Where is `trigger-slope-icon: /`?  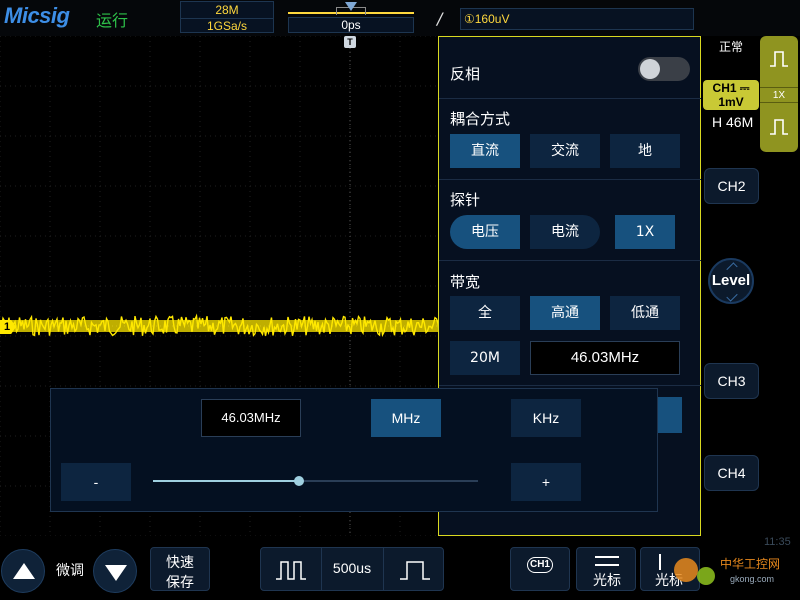
trigger-slope-icon: / is located at coordinates (439, 18).